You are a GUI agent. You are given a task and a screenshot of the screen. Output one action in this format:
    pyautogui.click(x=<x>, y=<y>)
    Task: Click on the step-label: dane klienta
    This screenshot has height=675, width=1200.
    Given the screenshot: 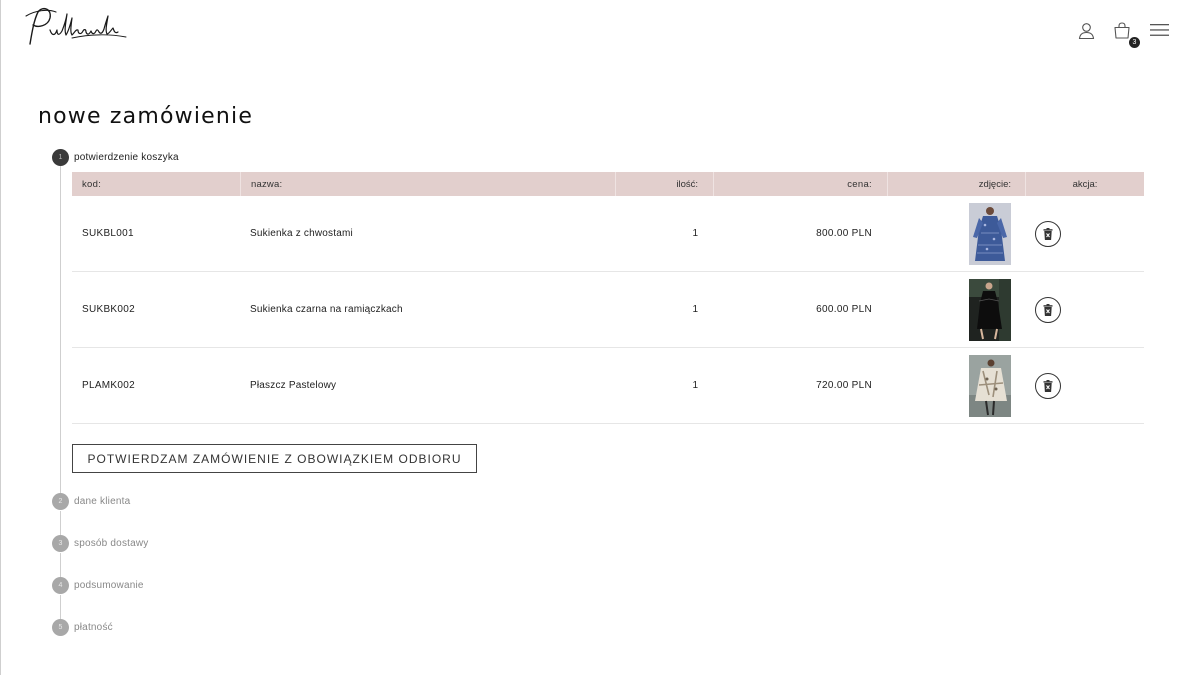 What is the action you would take?
    pyautogui.click(x=102, y=501)
    